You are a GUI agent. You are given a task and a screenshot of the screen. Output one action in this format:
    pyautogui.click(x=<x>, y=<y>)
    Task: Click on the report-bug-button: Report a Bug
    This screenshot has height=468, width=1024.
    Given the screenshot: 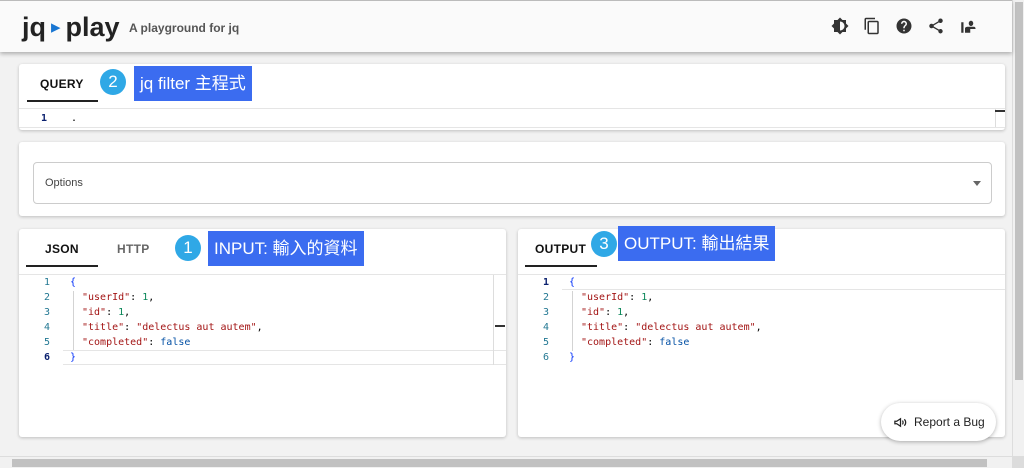 What is the action you would take?
    pyautogui.click(x=938, y=422)
    